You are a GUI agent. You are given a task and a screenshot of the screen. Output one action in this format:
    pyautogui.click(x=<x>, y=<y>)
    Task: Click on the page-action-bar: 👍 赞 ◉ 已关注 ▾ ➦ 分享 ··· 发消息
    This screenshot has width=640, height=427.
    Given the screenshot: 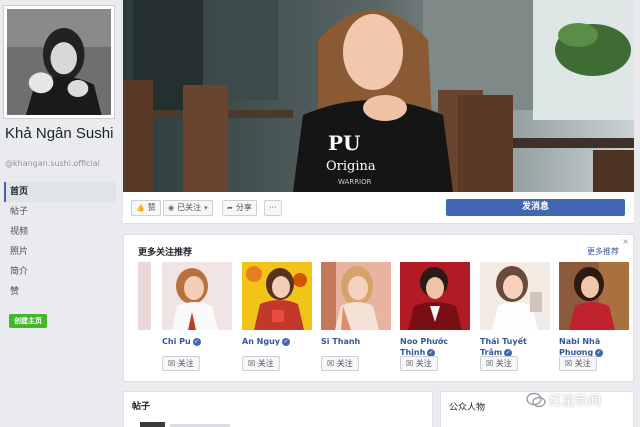 What is the action you would take?
    pyautogui.click(x=378, y=208)
    